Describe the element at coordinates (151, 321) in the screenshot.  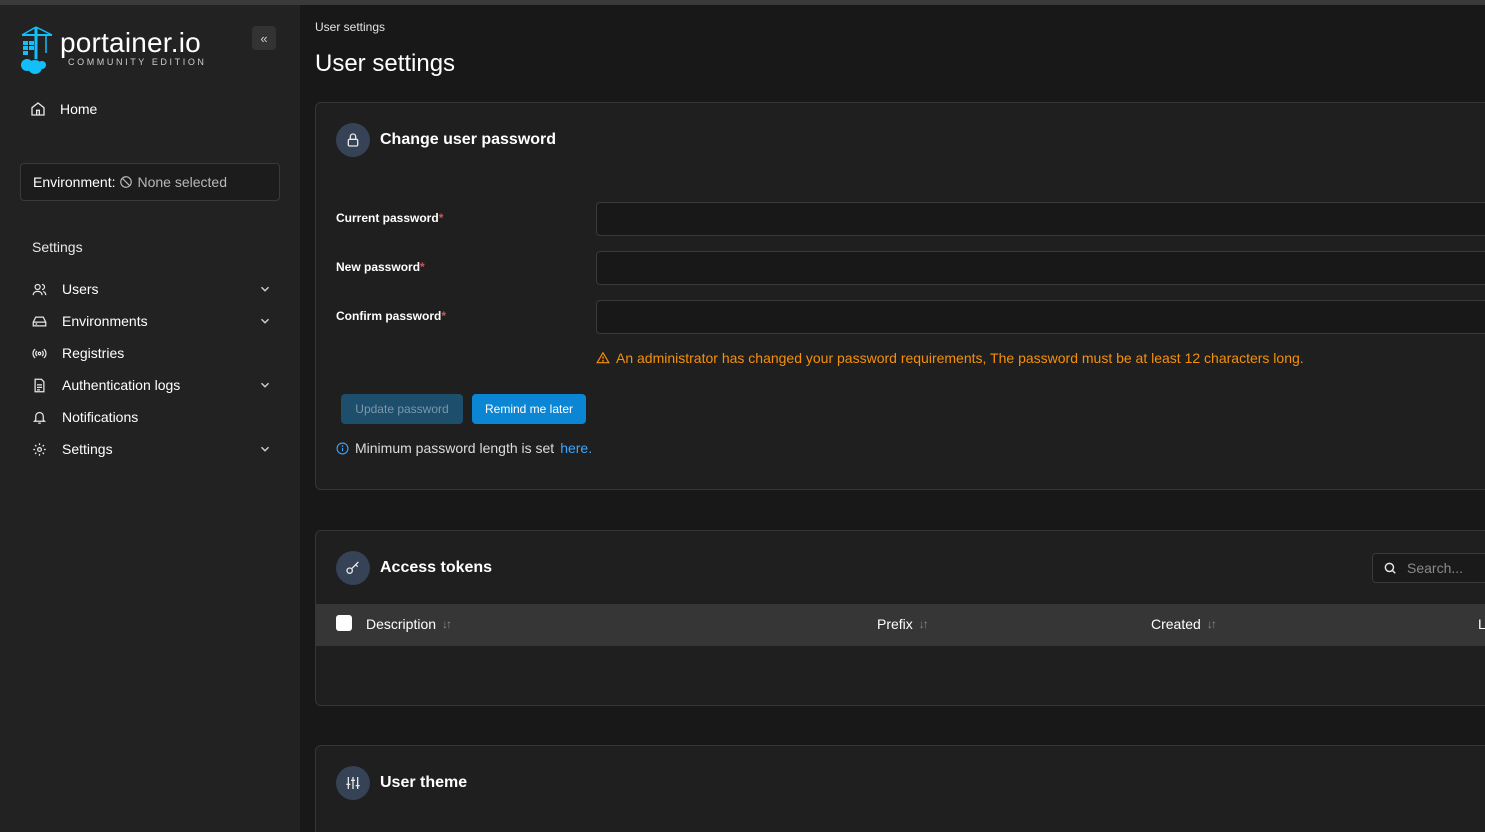
I see `sidebar-item-environments: Environments` at that location.